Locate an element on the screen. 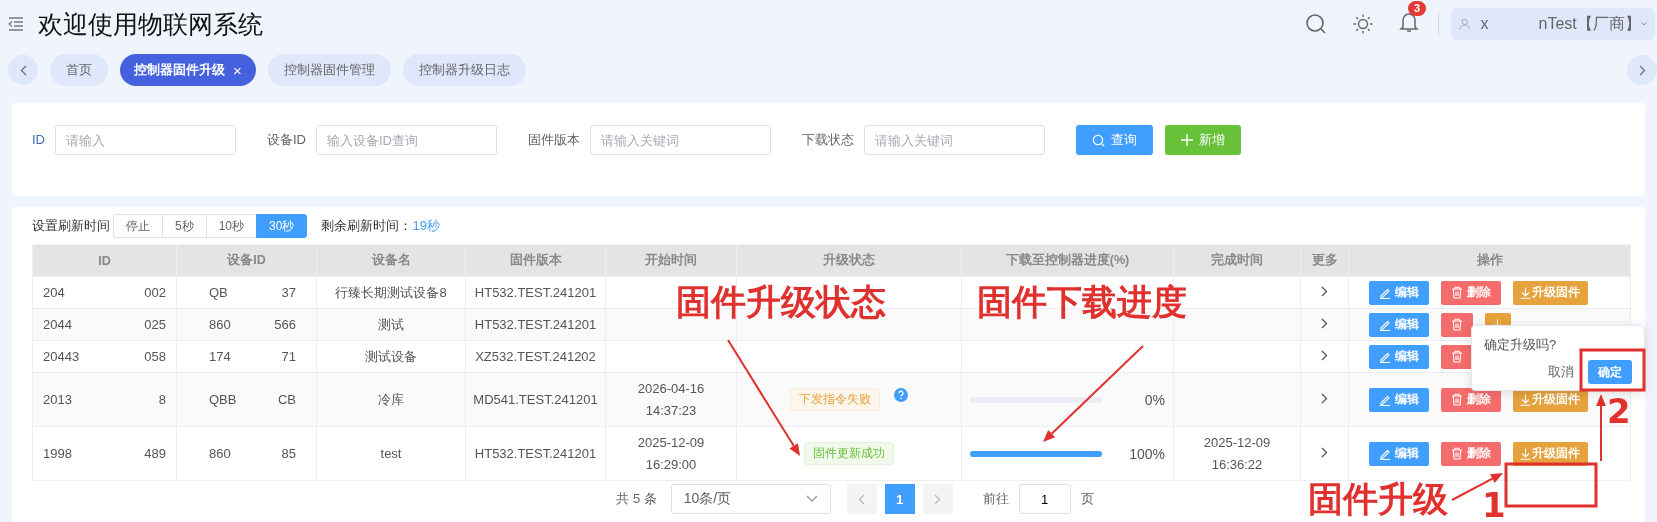 This screenshot has height=522, width=1657. menu-icon is located at coordinates (16, 24).